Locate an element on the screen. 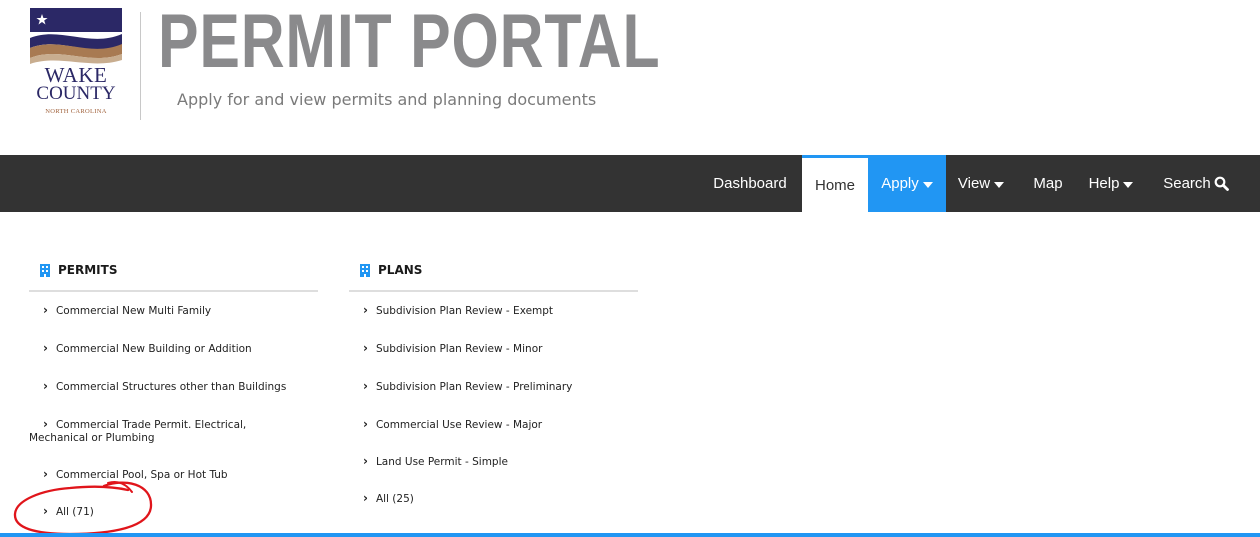 The width and height of the screenshot is (1260, 537). nav-search-label: Search is located at coordinates (1187, 183).